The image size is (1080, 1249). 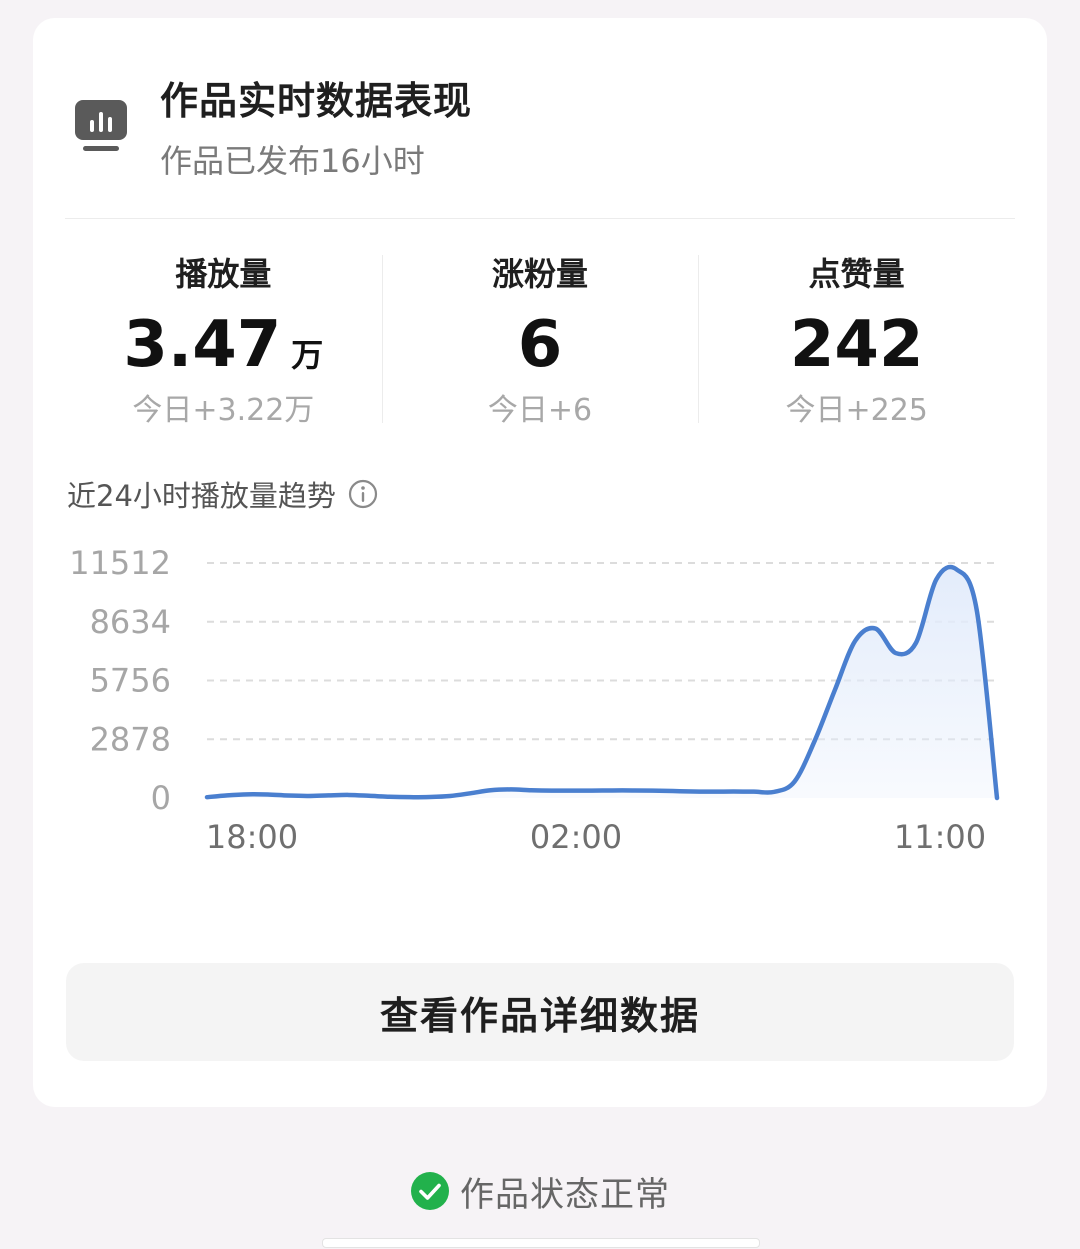 What do you see at coordinates (540, 410) in the screenshot?
I see `stat-today: 今日+6` at bounding box center [540, 410].